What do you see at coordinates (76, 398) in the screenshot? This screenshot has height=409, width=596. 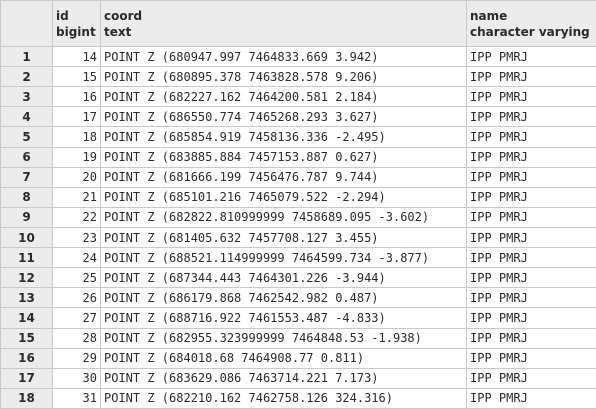 I see `cell-id: 31` at bounding box center [76, 398].